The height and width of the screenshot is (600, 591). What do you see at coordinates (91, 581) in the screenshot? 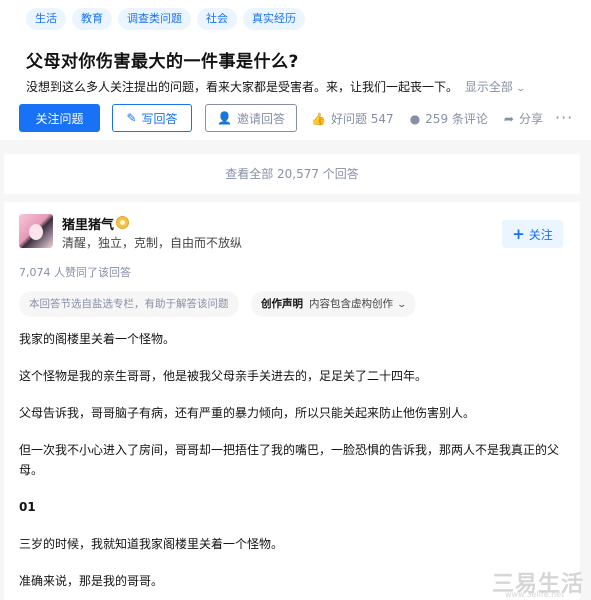
I see `answer-paragraph: 准确来说，那是我的哥哥。` at bounding box center [91, 581].